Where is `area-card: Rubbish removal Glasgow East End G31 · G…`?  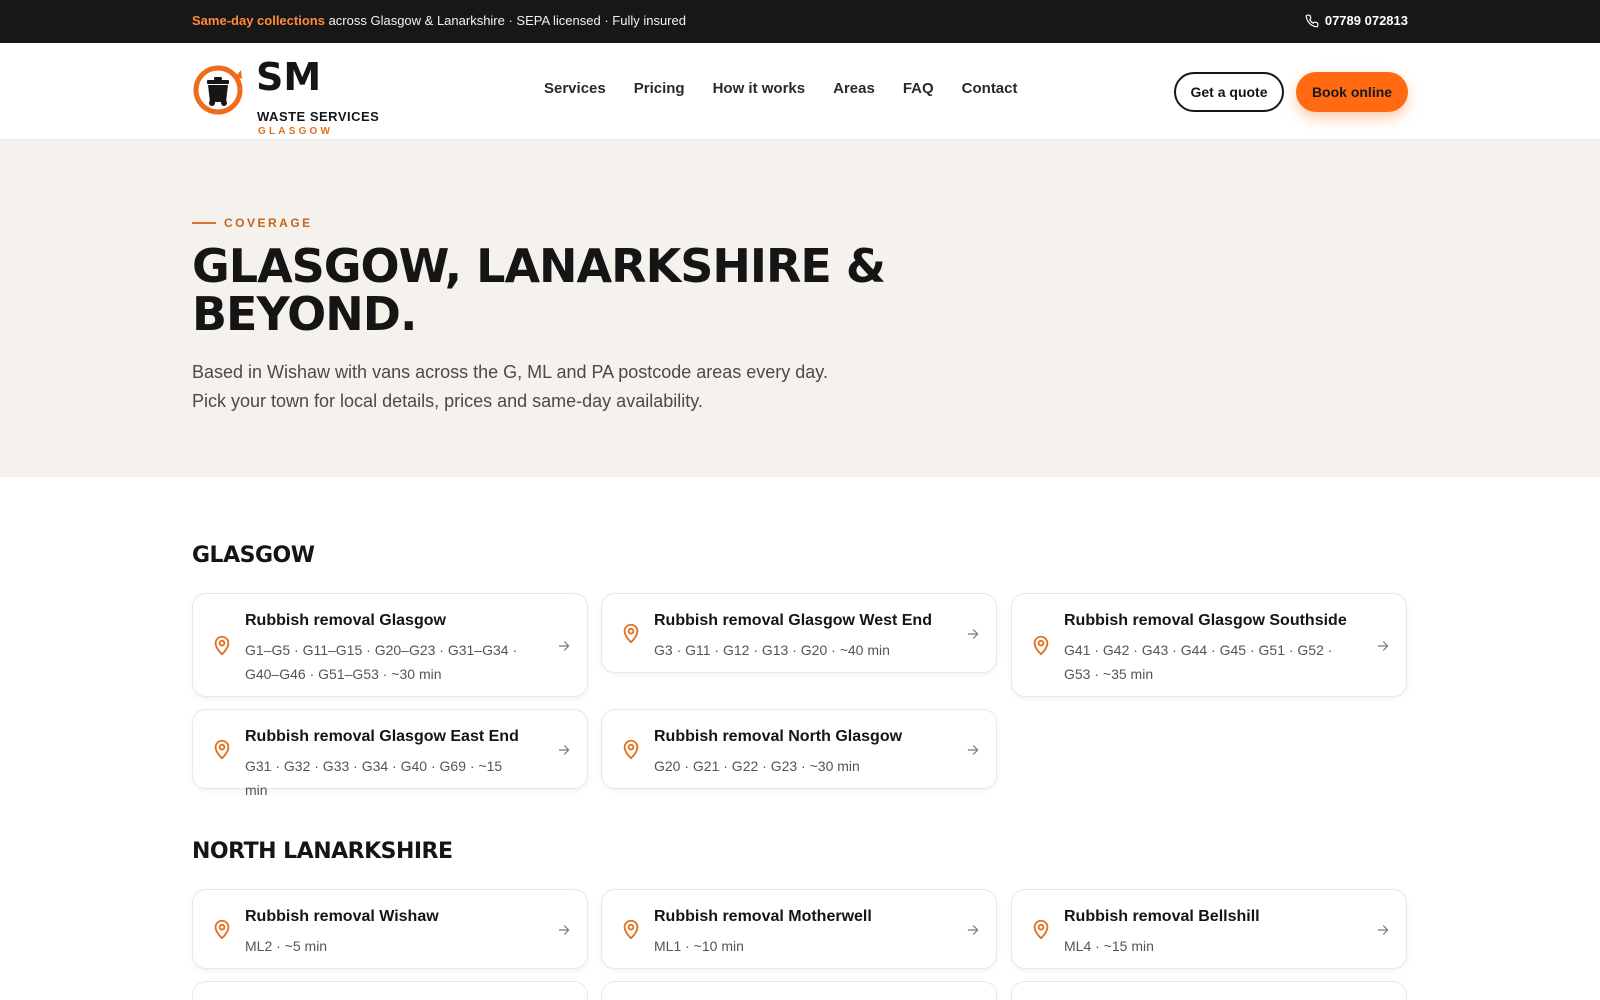
area-card: Rubbish removal Glasgow East End G31 · G… is located at coordinates (390, 753).